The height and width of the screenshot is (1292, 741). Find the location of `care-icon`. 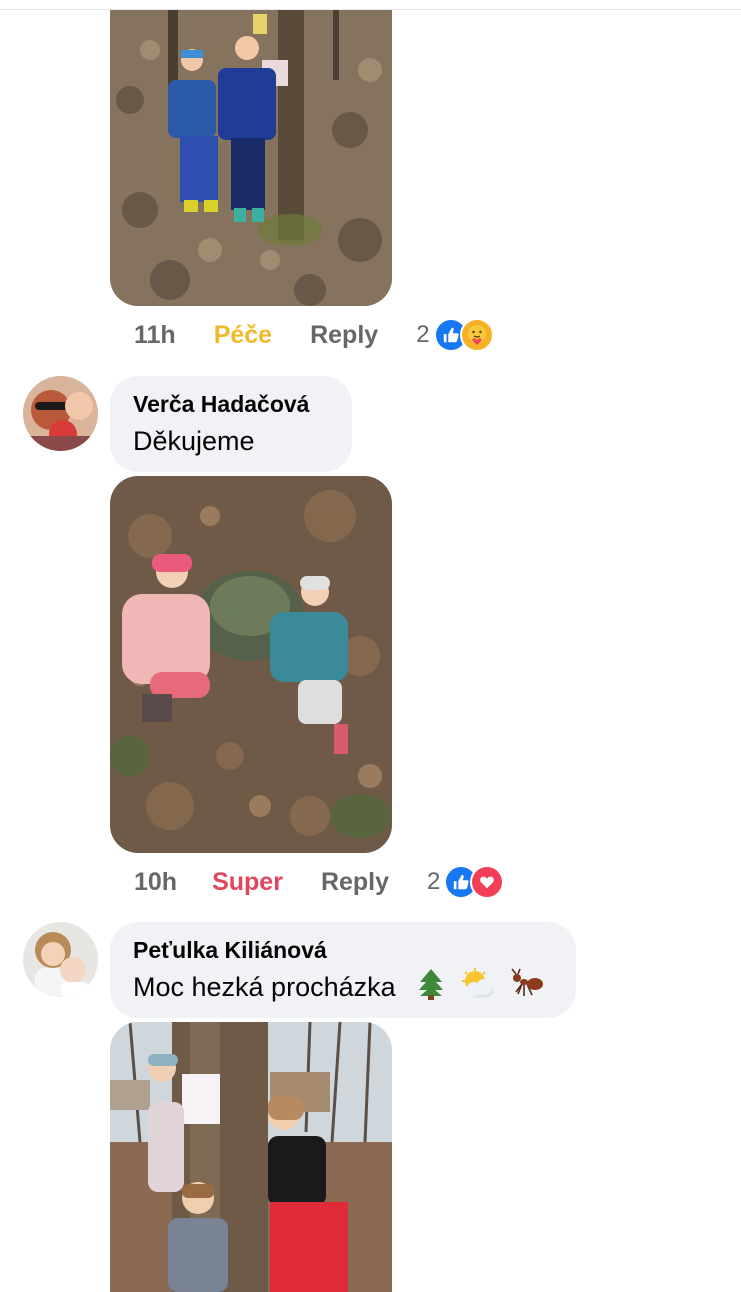

care-icon is located at coordinates (476, 335).